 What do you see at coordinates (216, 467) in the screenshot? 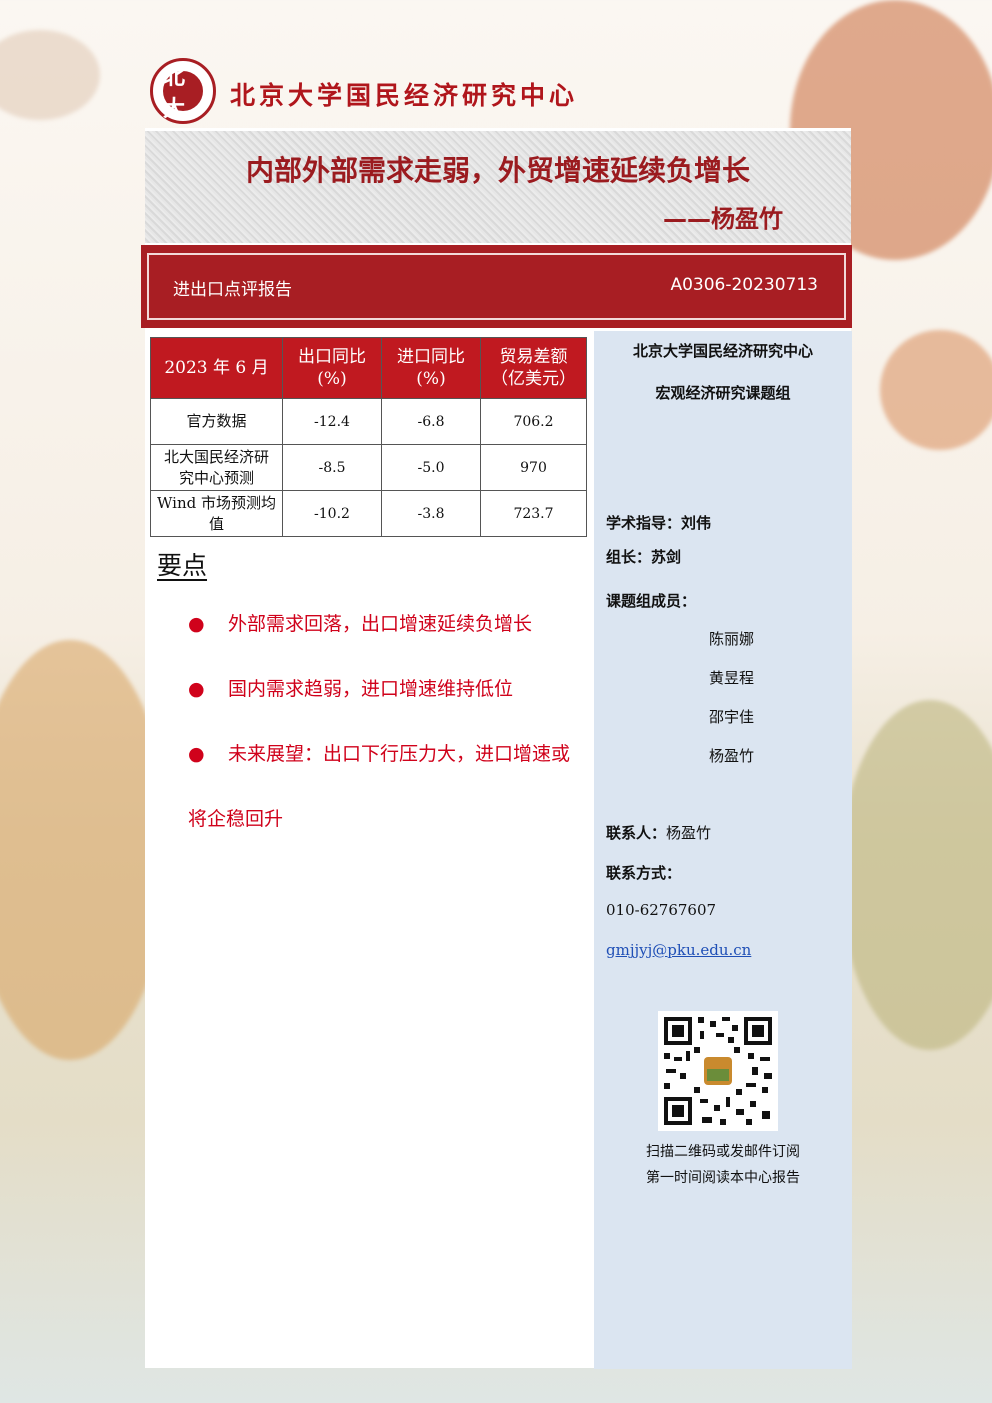
I see `row-label: 北大国民经济研究中心预测` at bounding box center [216, 467].